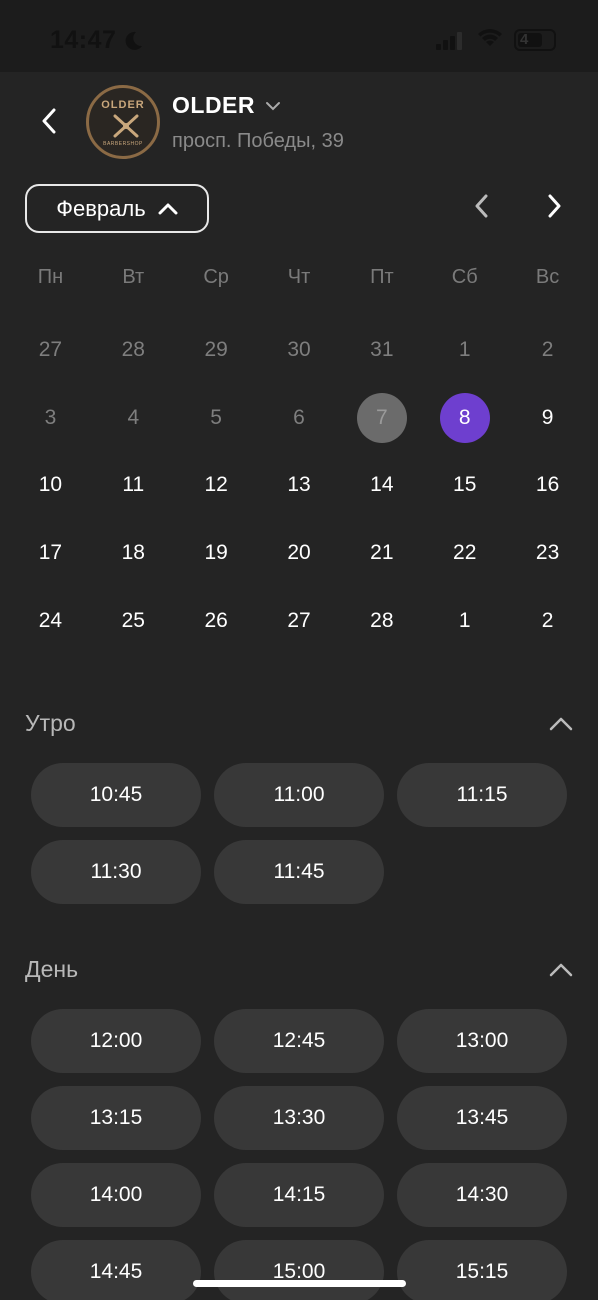 This screenshot has width=598, height=1300. I want to click on next-month-button, so click(555, 208).